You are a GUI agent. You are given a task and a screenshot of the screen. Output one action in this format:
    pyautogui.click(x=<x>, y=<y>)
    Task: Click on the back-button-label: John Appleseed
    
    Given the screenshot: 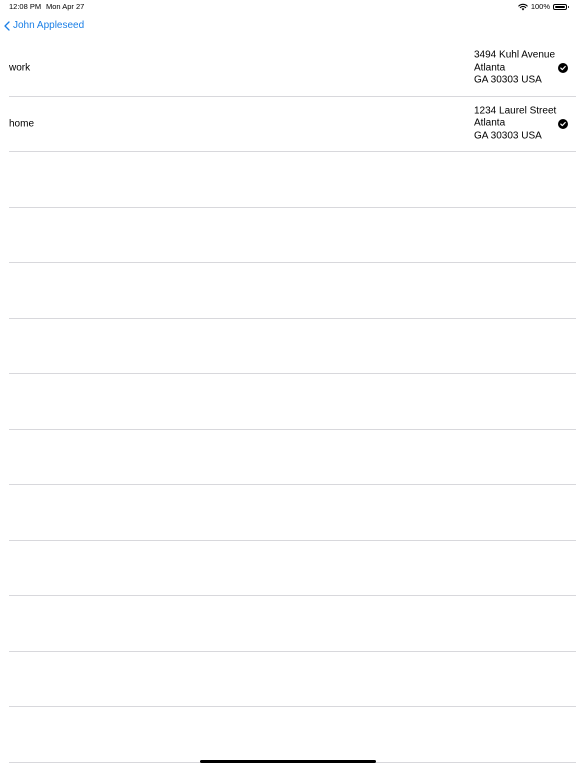 What is the action you would take?
    pyautogui.click(x=49, y=25)
    